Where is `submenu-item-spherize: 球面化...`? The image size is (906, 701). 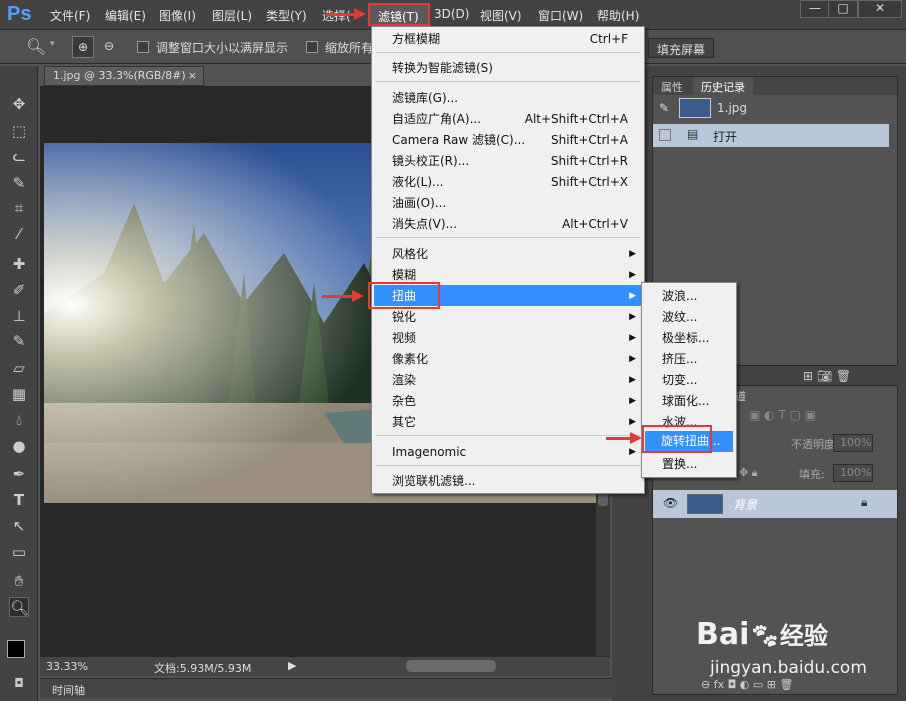
submenu-item-spherize: 球面化... is located at coordinates (685, 401).